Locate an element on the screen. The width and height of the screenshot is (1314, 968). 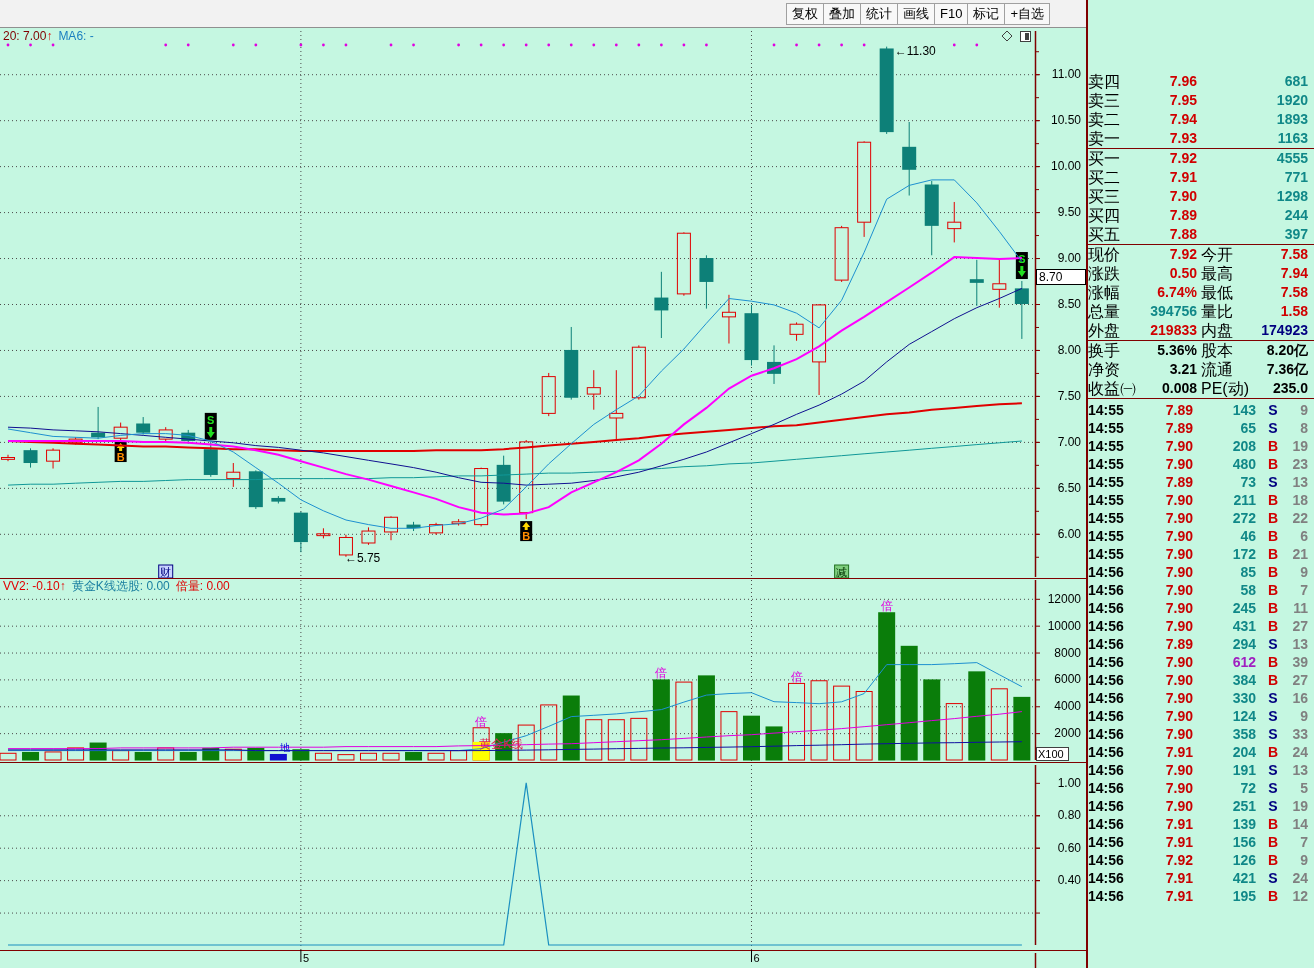
quote-value: 7.58 is located at coordinates (1293, 254).